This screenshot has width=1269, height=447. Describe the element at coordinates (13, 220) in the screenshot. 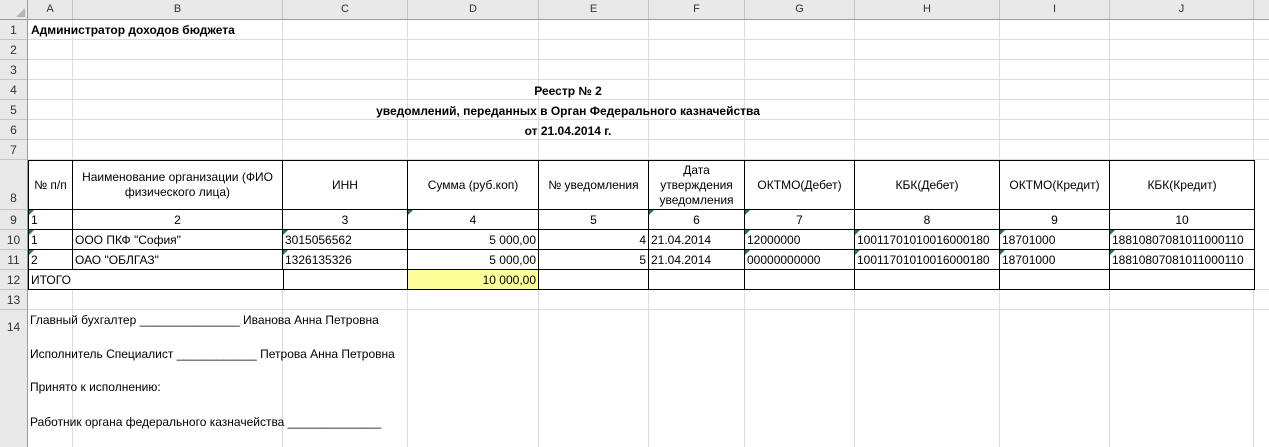

I see `row-header-9: 9` at that location.